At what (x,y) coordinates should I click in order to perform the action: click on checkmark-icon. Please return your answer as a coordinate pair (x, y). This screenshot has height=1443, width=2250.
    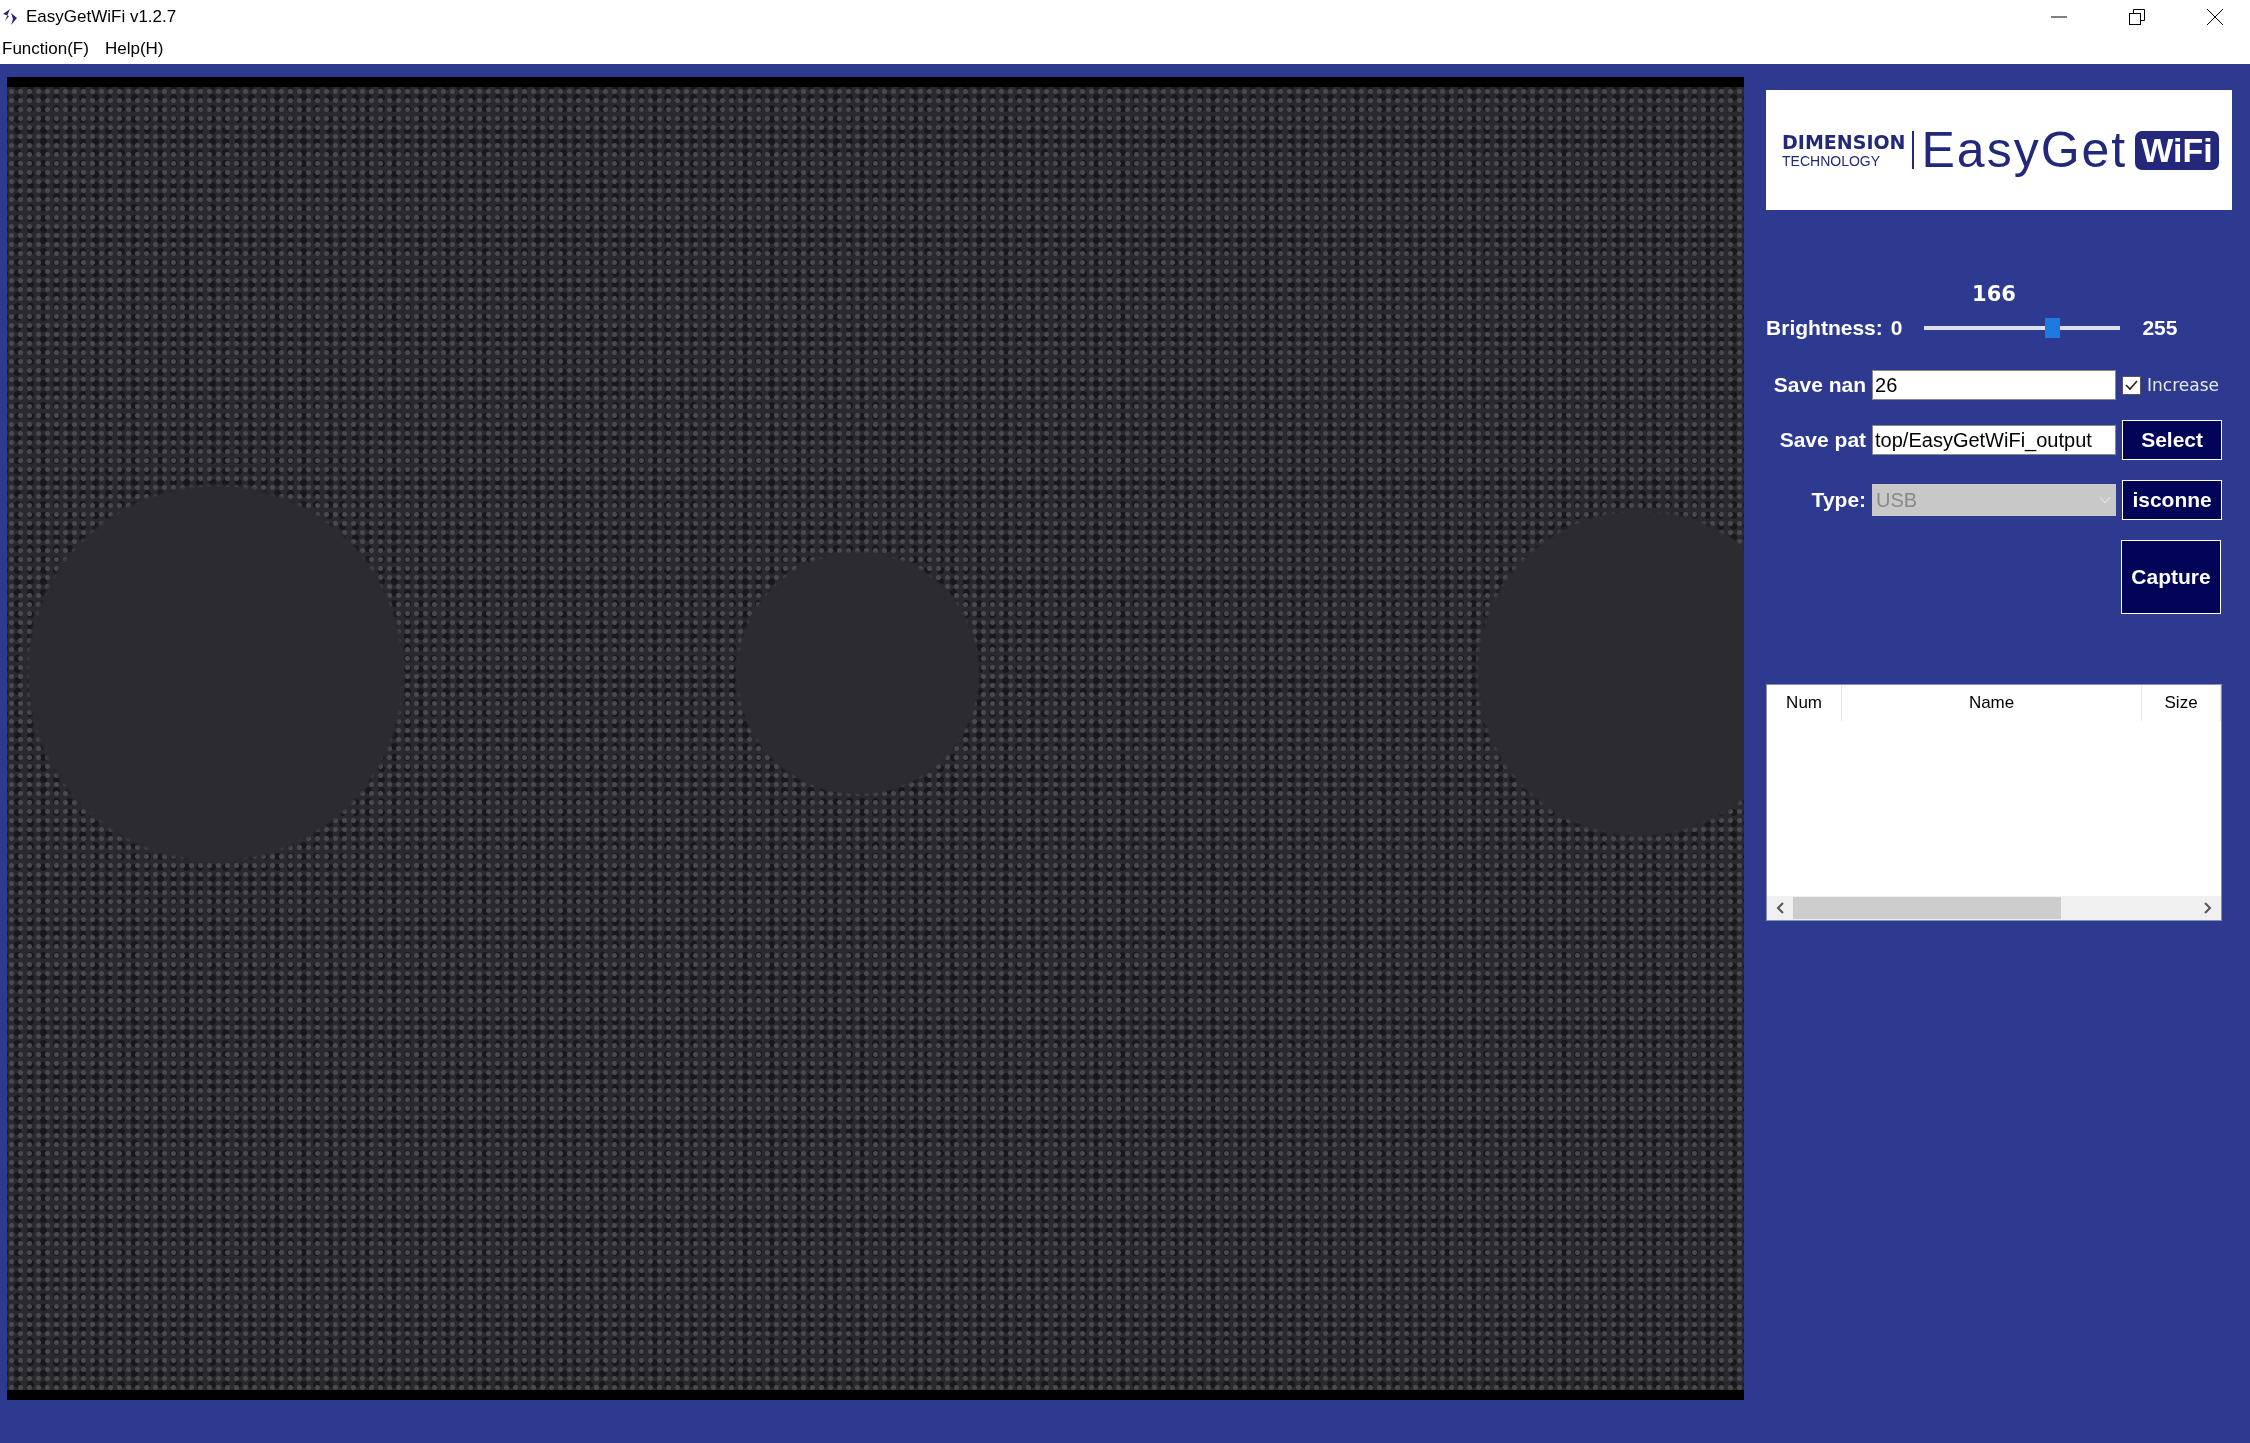
    Looking at the image, I should click on (2132, 385).